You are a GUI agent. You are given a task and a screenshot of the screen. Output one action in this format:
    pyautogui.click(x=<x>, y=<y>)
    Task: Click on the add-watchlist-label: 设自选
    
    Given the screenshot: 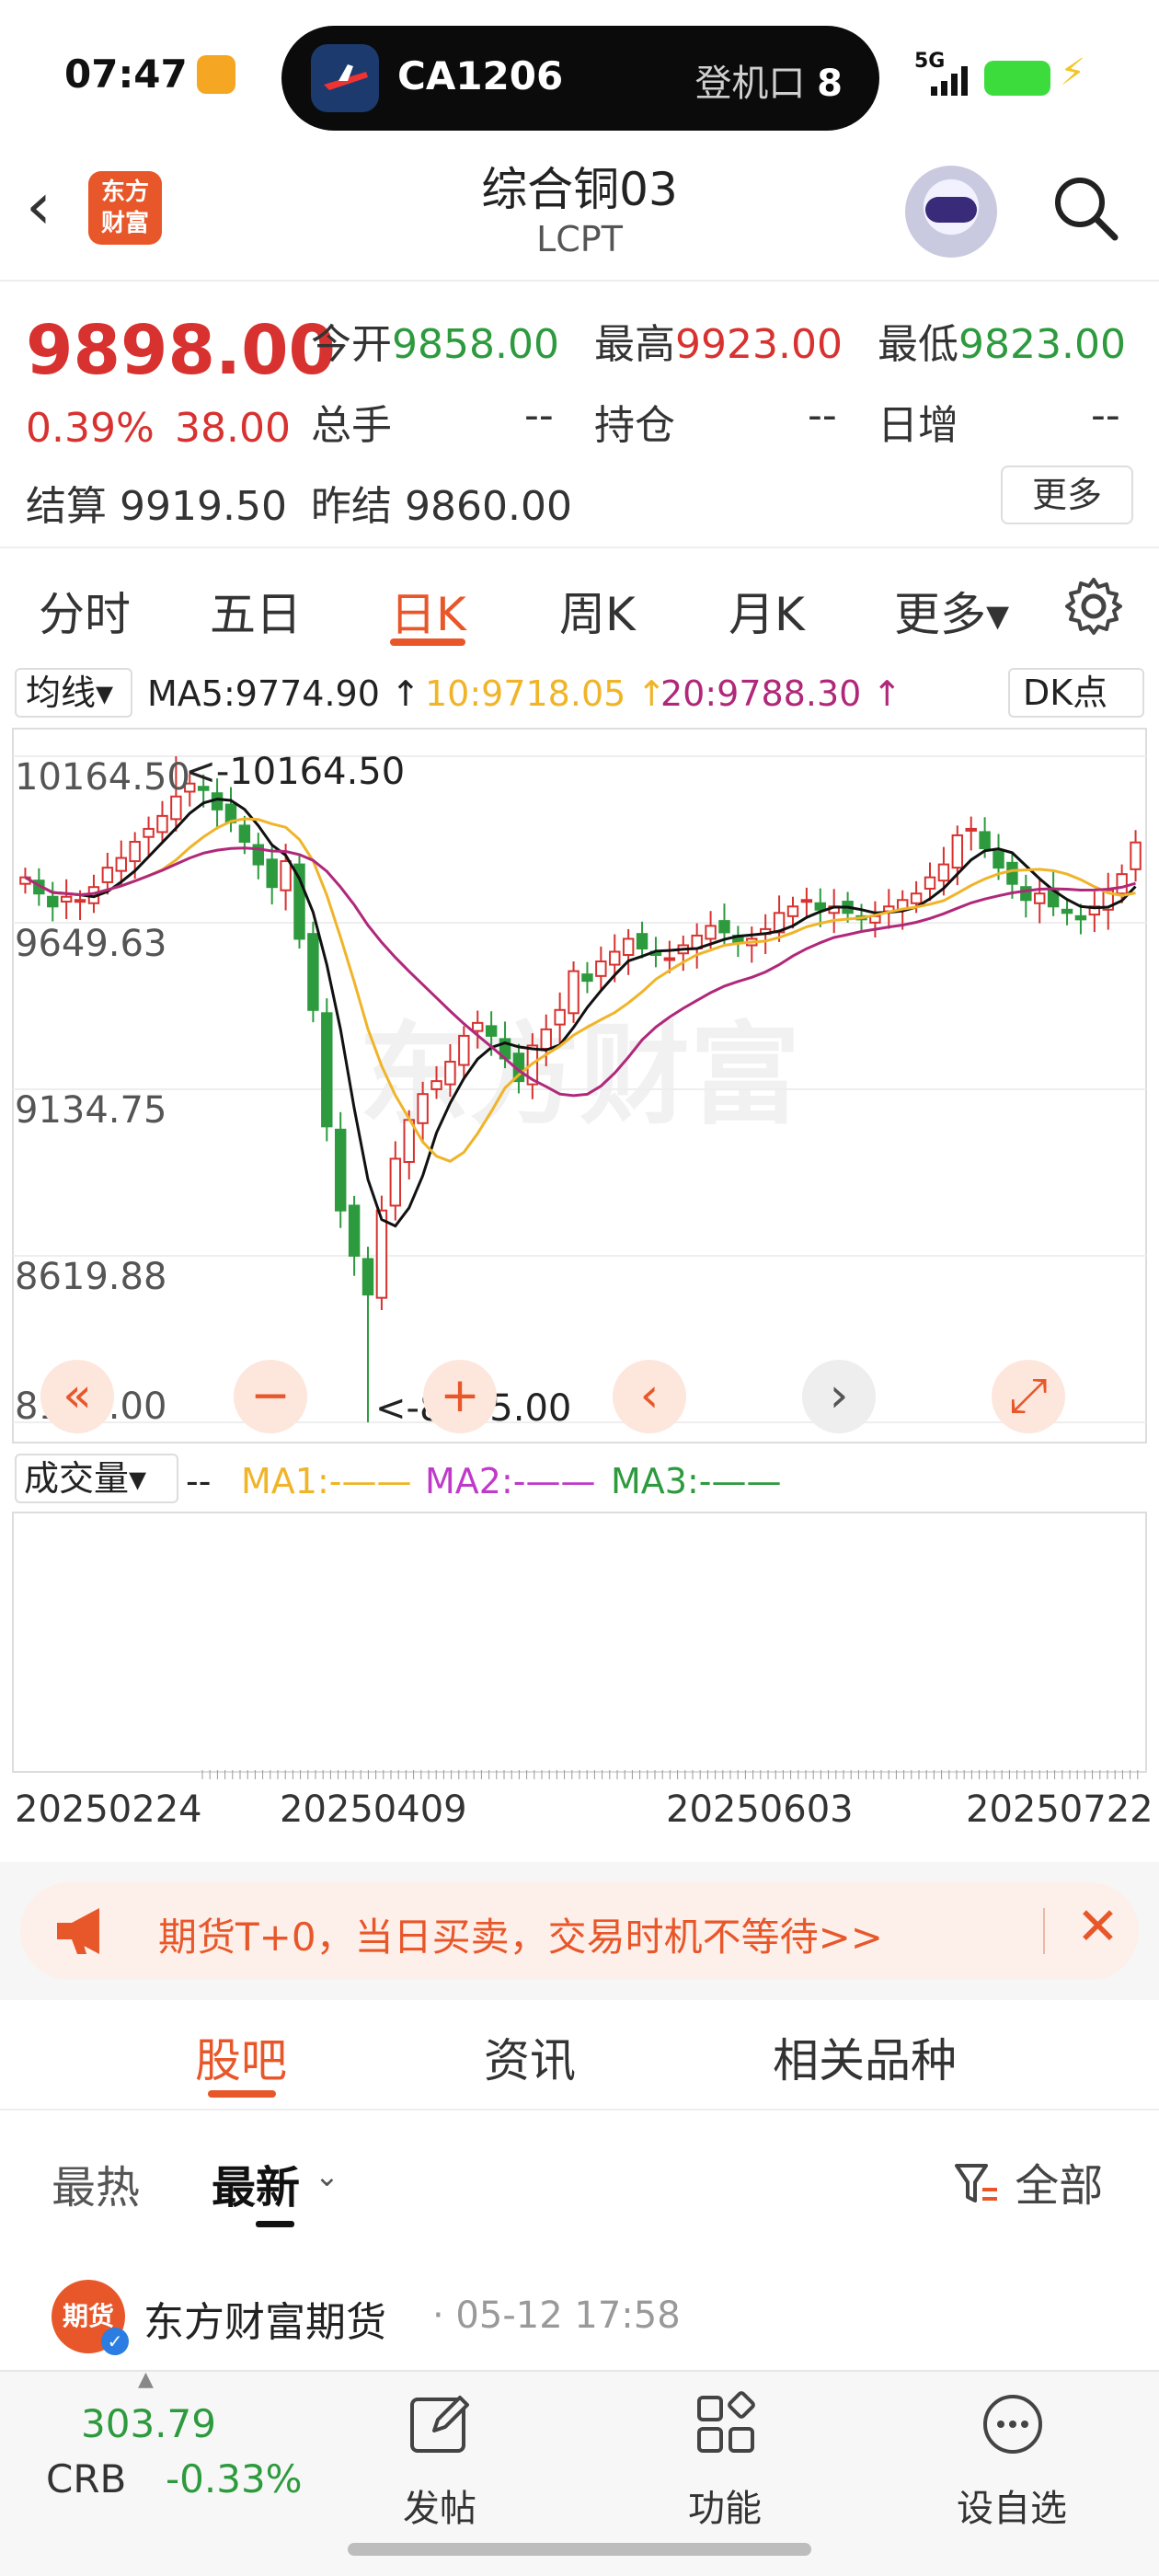 What is the action you would take?
    pyautogui.click(x=1012, y=2505)
    